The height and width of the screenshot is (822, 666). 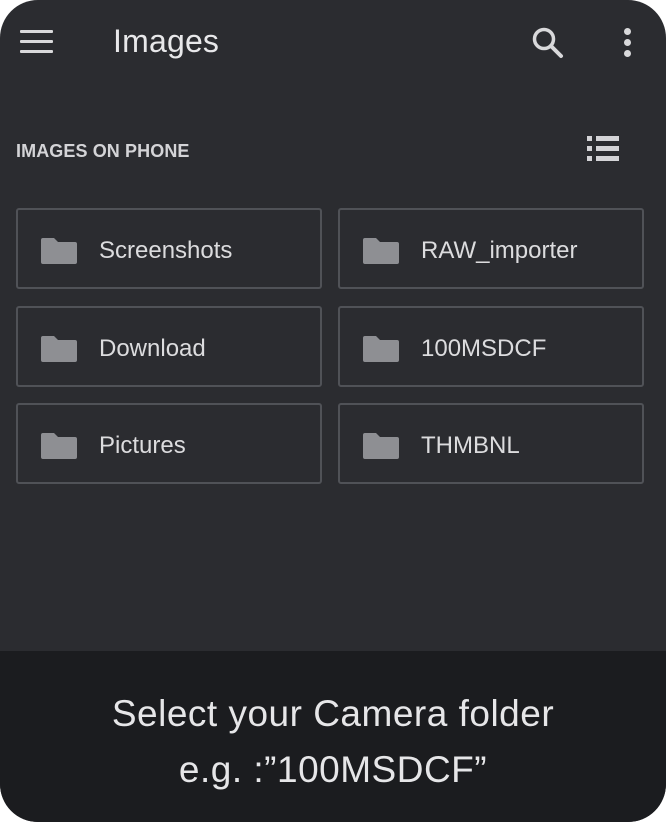 What do you see at coordinates (603, 149) in the screenshot?
I see `list-view-icon` at bounding box center [603, 149].